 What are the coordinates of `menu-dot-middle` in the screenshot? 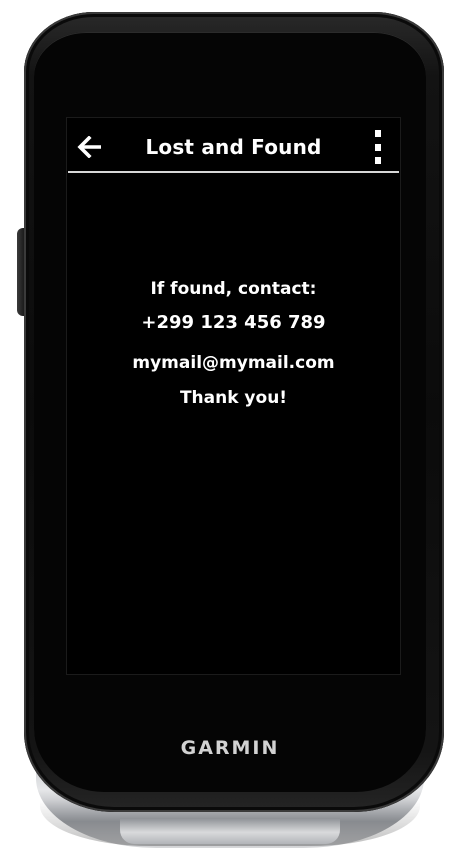 It's located at (378, 147).